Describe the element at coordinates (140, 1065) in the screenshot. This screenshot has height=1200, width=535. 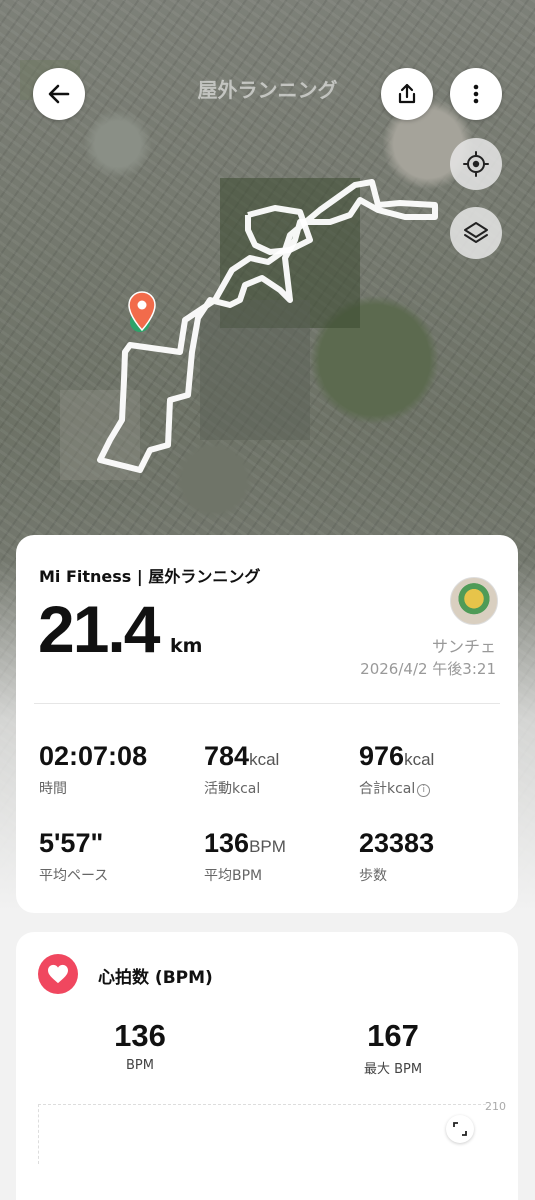
I see `avg-heart-rate-label: BPM` at that location.